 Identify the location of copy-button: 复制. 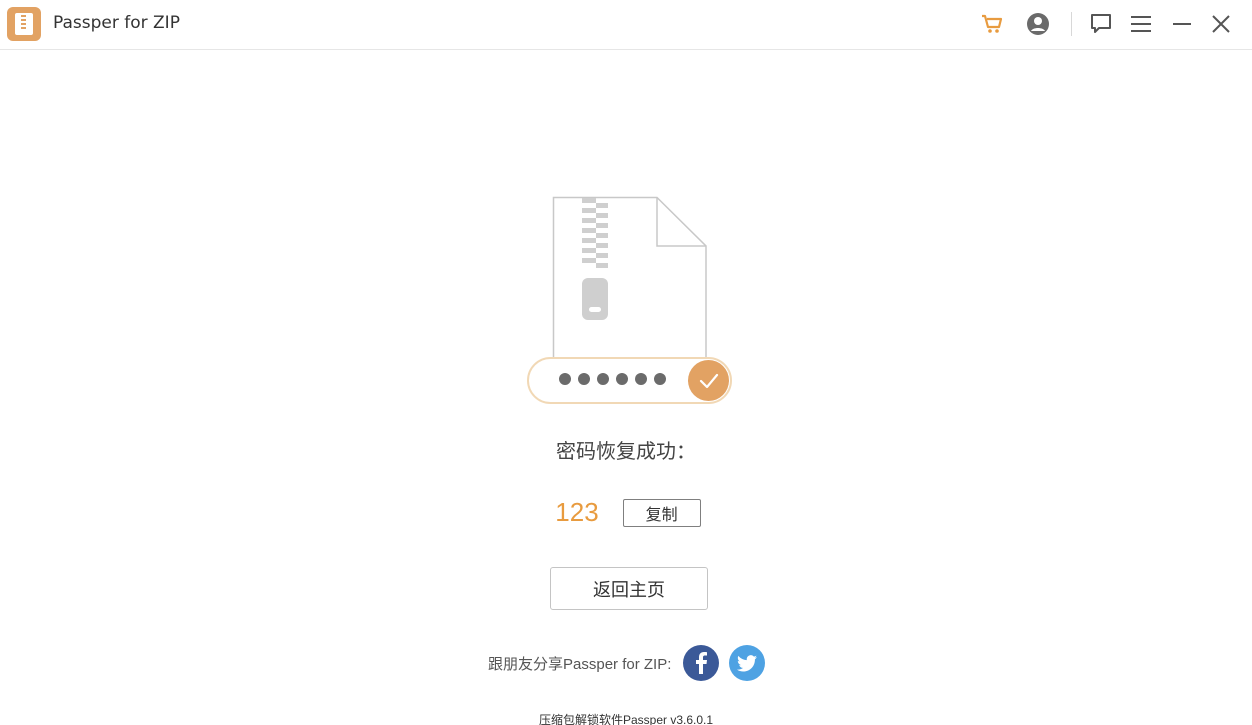
(661, 512).